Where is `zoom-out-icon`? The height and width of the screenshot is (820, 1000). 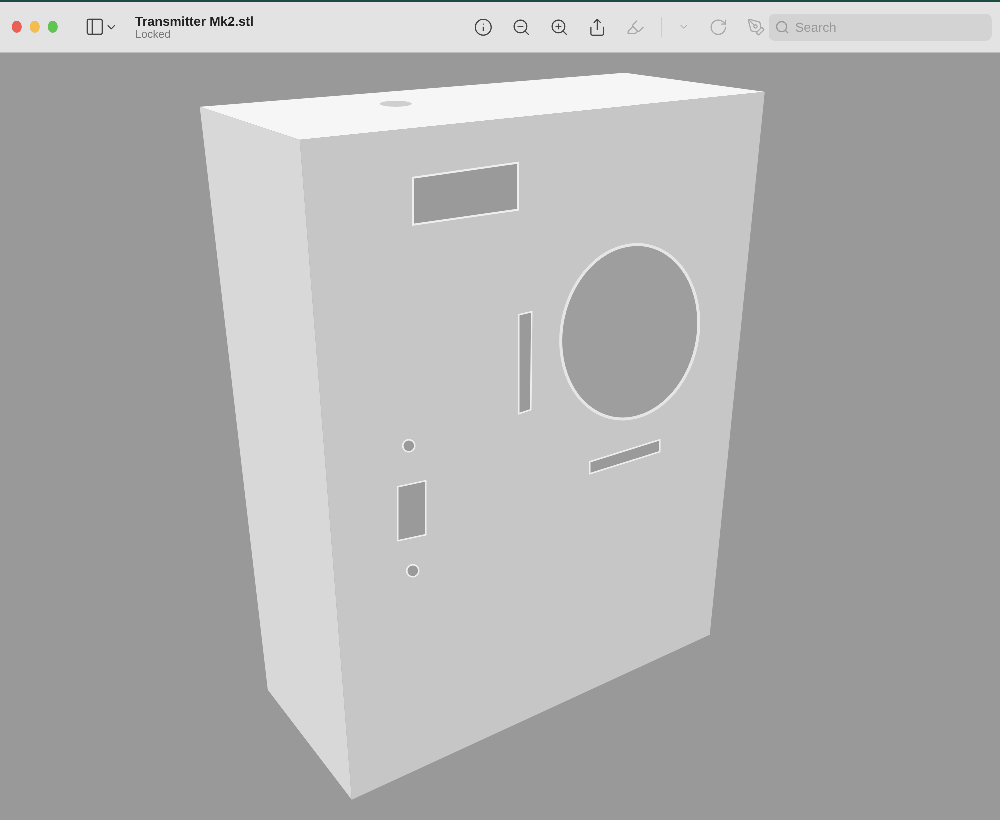 zoom-out-icon is located at coordinates (522, 27).